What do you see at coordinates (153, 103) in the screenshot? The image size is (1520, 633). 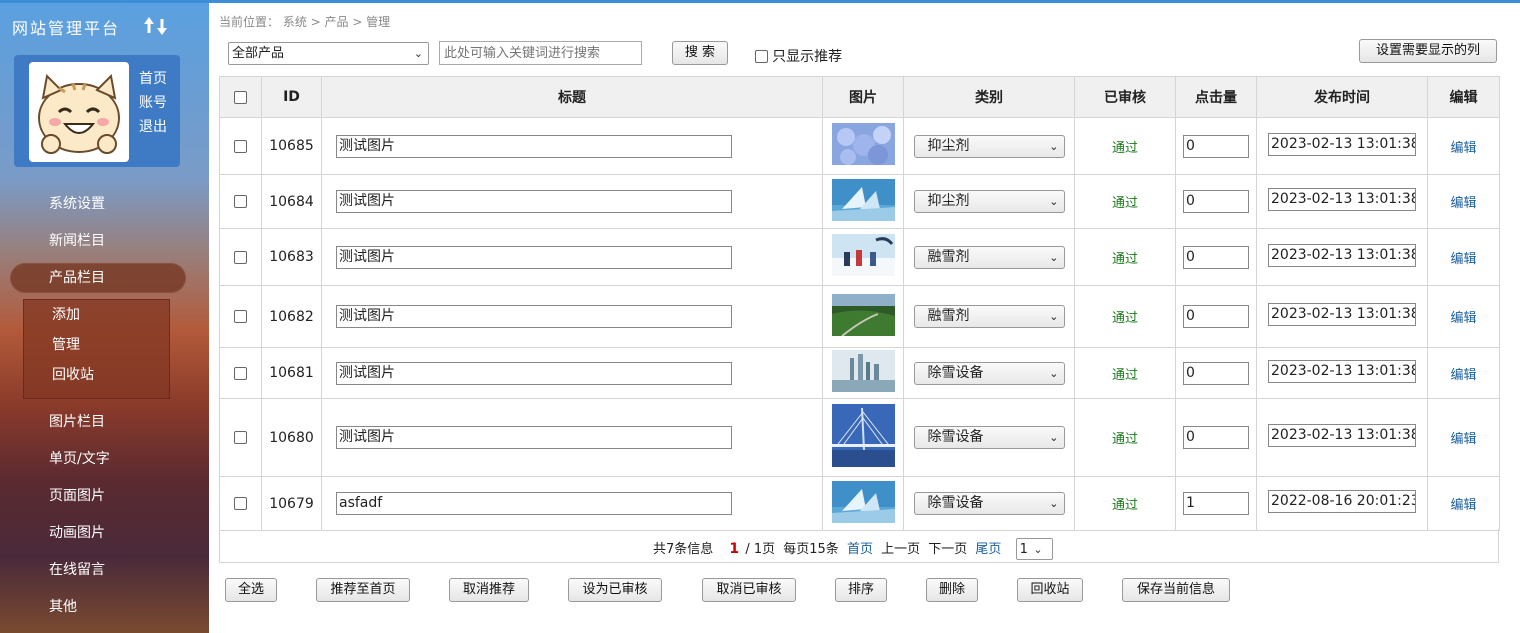 I see `account-link: 账号` at bounding box center [153, 103].